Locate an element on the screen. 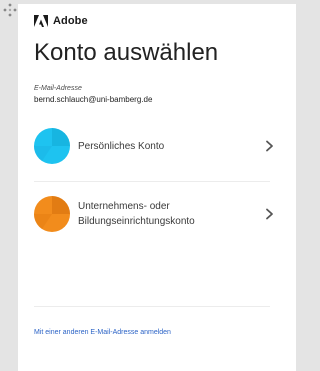 Image resolution: width=320 pixels, height=371 pixels. email-value: bernd.schlauch@uni-bamberg.de is located at coordinates (93, 99).